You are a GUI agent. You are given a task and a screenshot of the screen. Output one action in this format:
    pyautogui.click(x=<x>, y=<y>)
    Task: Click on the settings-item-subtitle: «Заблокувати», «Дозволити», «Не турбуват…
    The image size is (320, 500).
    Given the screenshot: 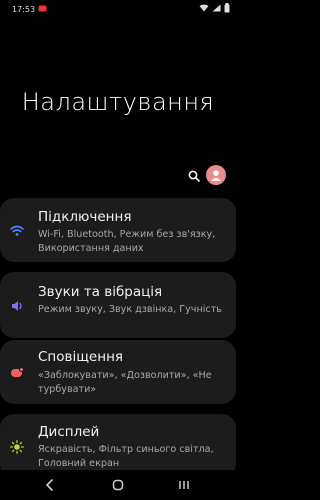 What is the action you would take?
    pyautogui.click(x=125, y=382)
    